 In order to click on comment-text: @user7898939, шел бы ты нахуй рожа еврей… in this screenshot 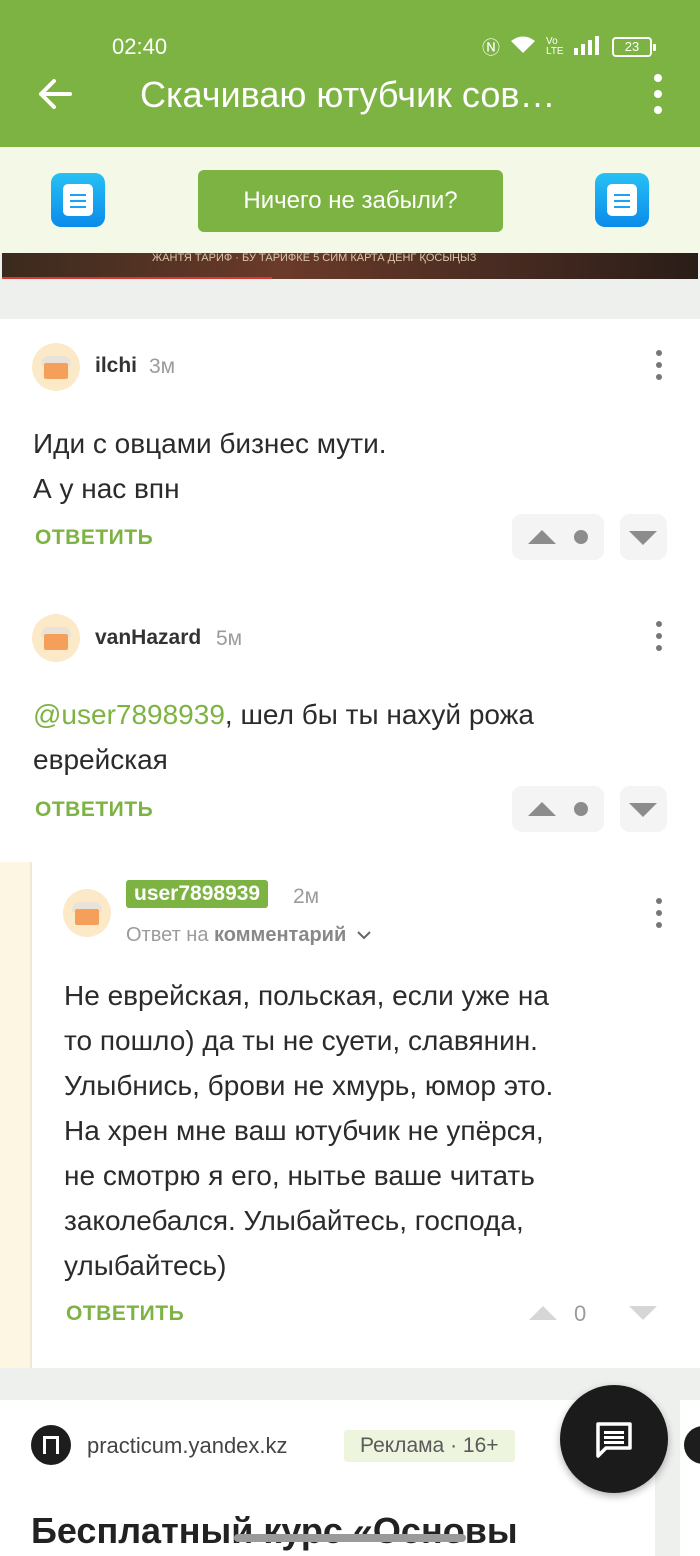, I will do `click(283, 737)`.